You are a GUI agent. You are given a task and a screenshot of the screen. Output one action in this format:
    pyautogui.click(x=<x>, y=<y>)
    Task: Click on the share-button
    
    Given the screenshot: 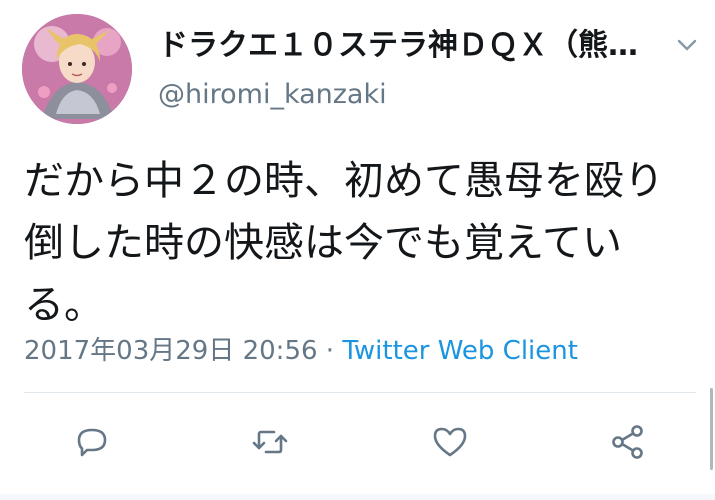 What is the action you would take?
    pyautogui.click(x=628, y=442)
    